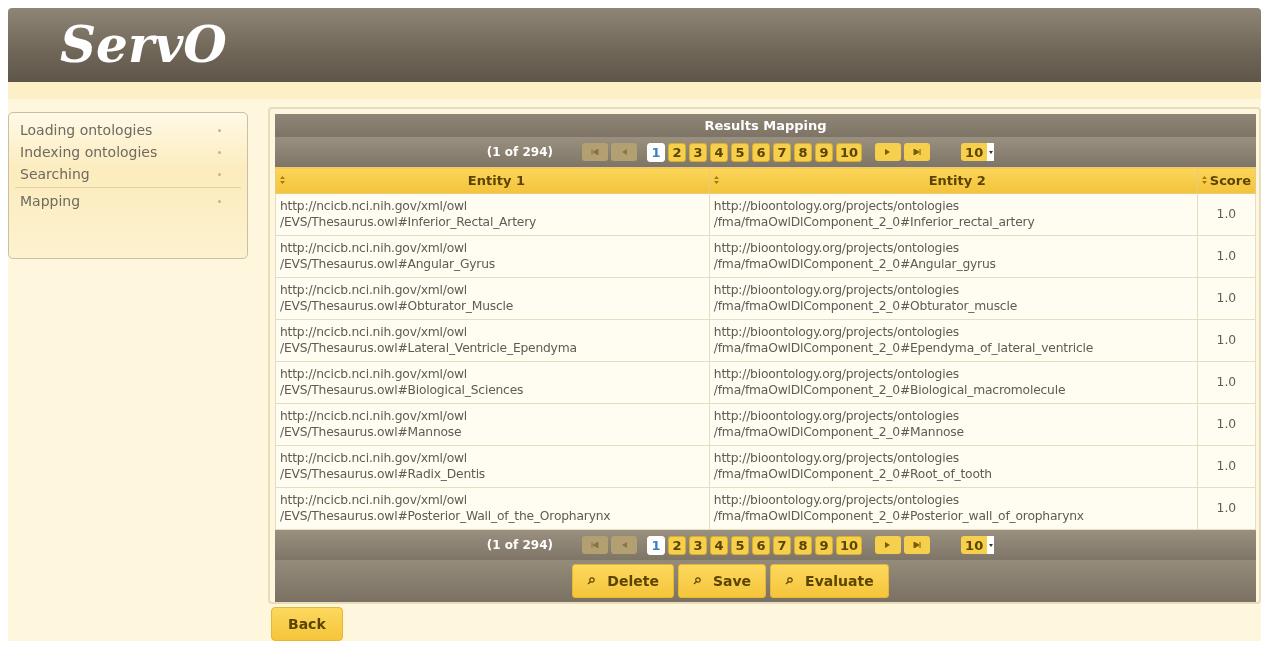  Describe the element at coordinates (953, 382) in the screenshot. I see `table-cell: http://bioontology.org/projects/ontologies /fma/fmaOwlDlComponent_2_0#Biological_macromolecule` at that location.